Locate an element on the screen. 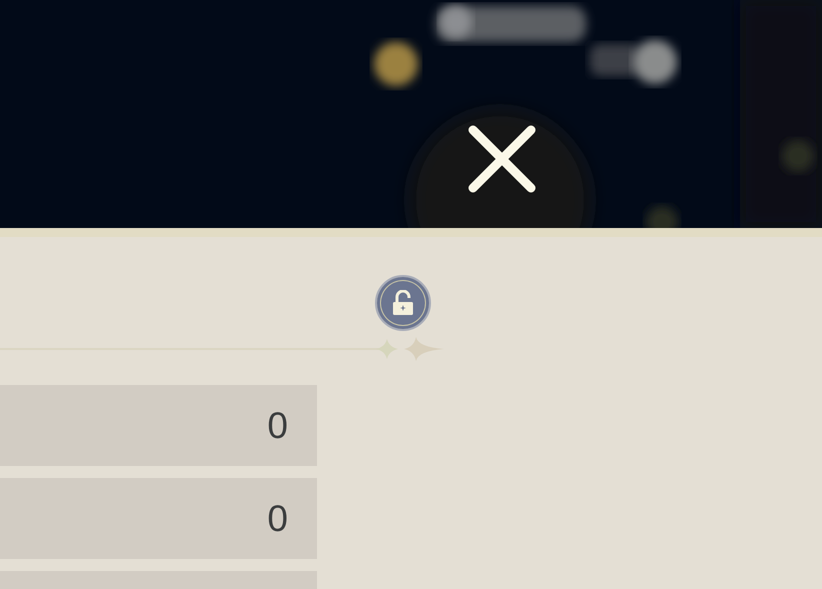 This screenshot has height=589, width=822. close-button is located at coordinates (502, 159).